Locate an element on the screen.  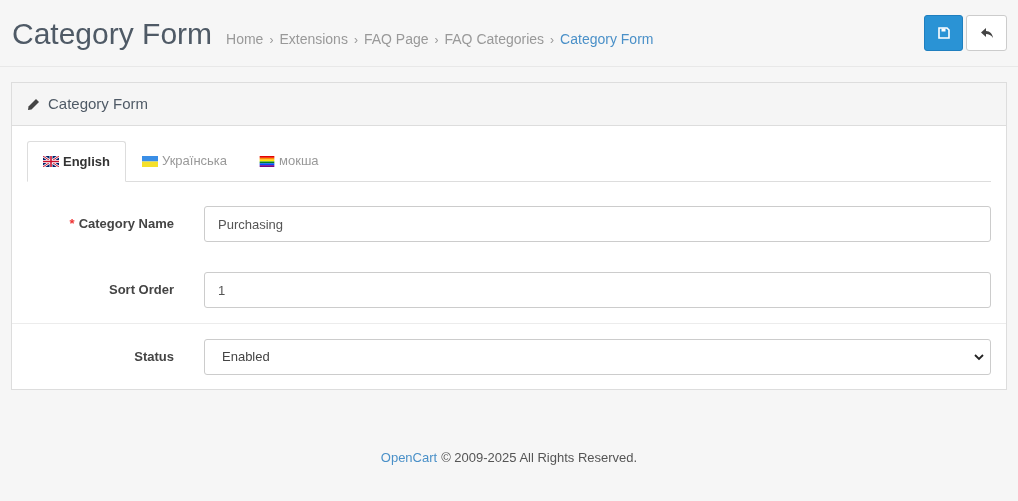
breadcrumb-link: FAQ Categories is located at coordinates (494, 39).